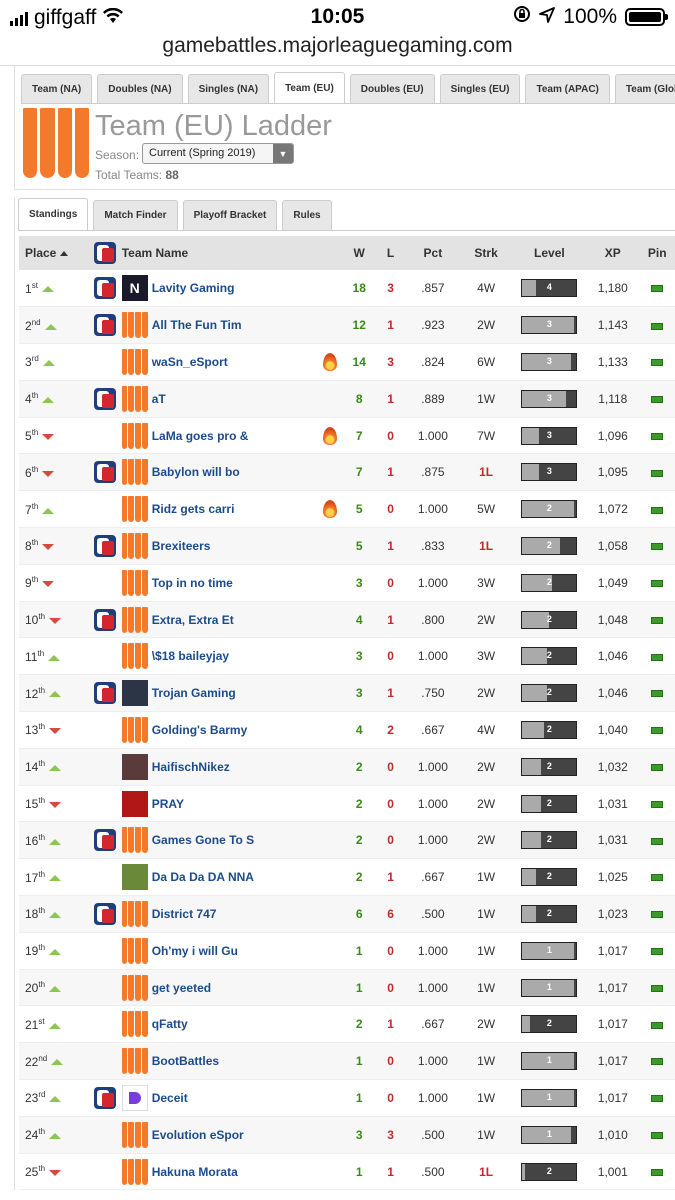 This screenshot has height=1200, width=675. I want to click on place-header: Place, so click(54, 253).